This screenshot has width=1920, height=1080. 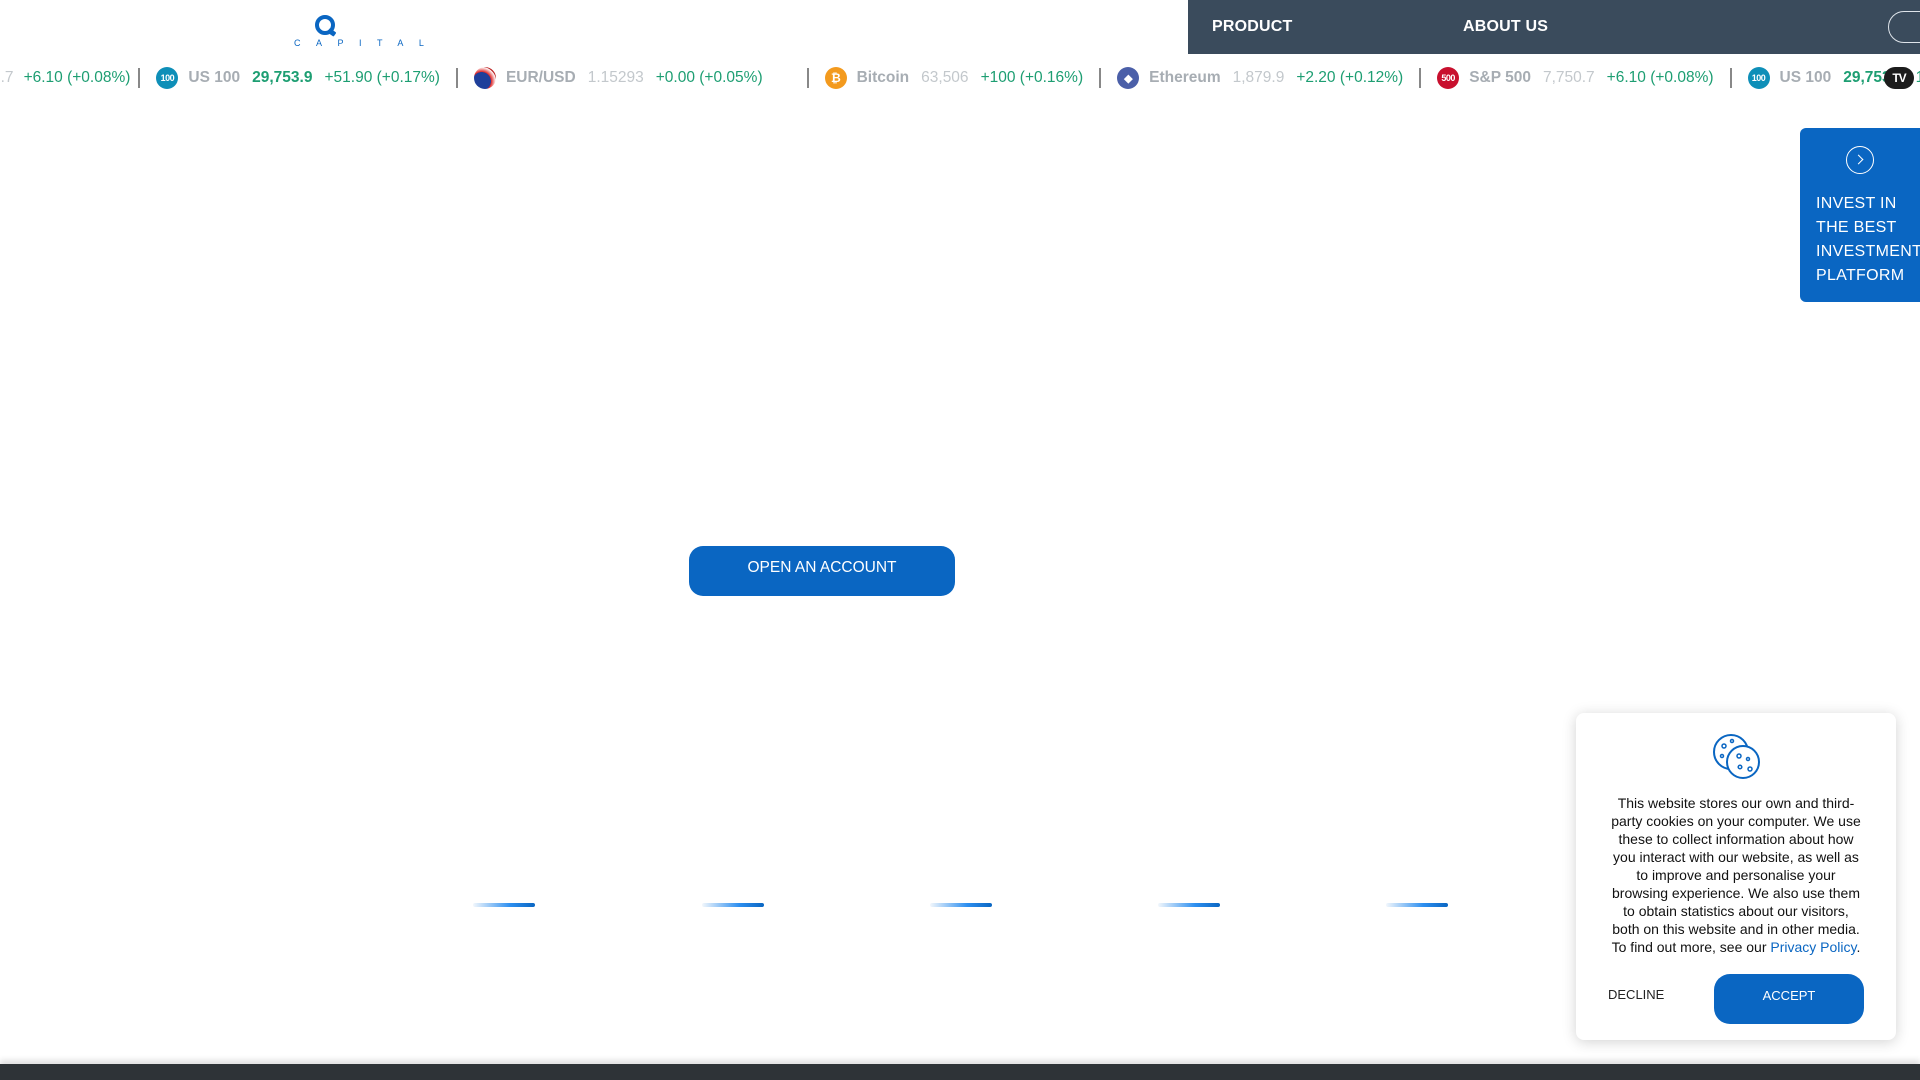 I want to click on ticker-item-bitcoin: ₿ Bitcoin 63,506 +100 (+0.16%), so click(x=954, y=78).